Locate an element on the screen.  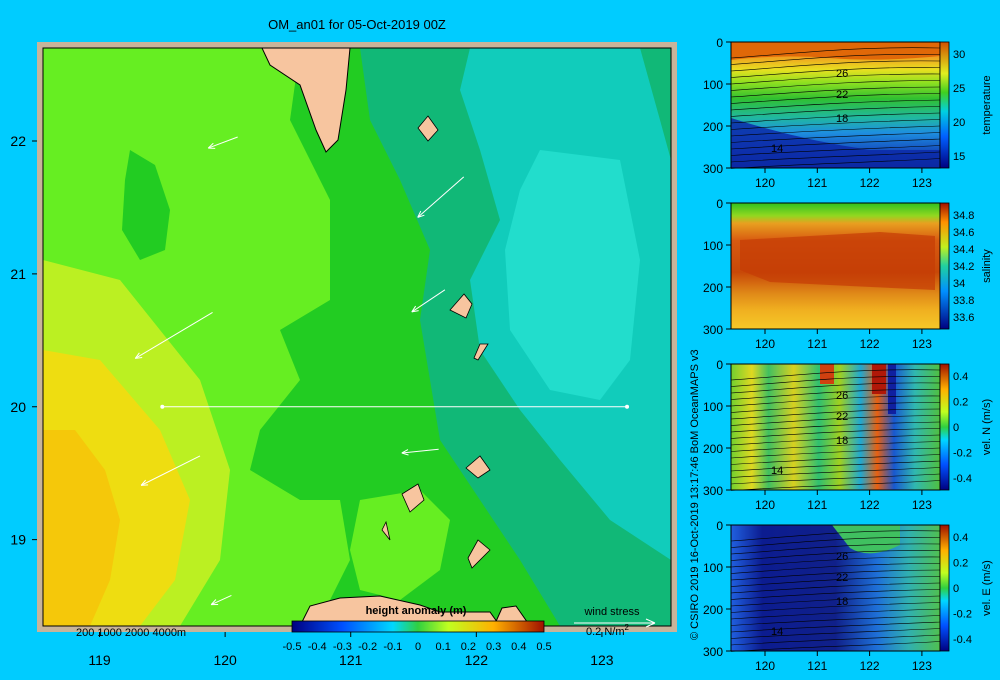
panel-colorbar-tick: 33.8 is located at coordinates (963, 301).